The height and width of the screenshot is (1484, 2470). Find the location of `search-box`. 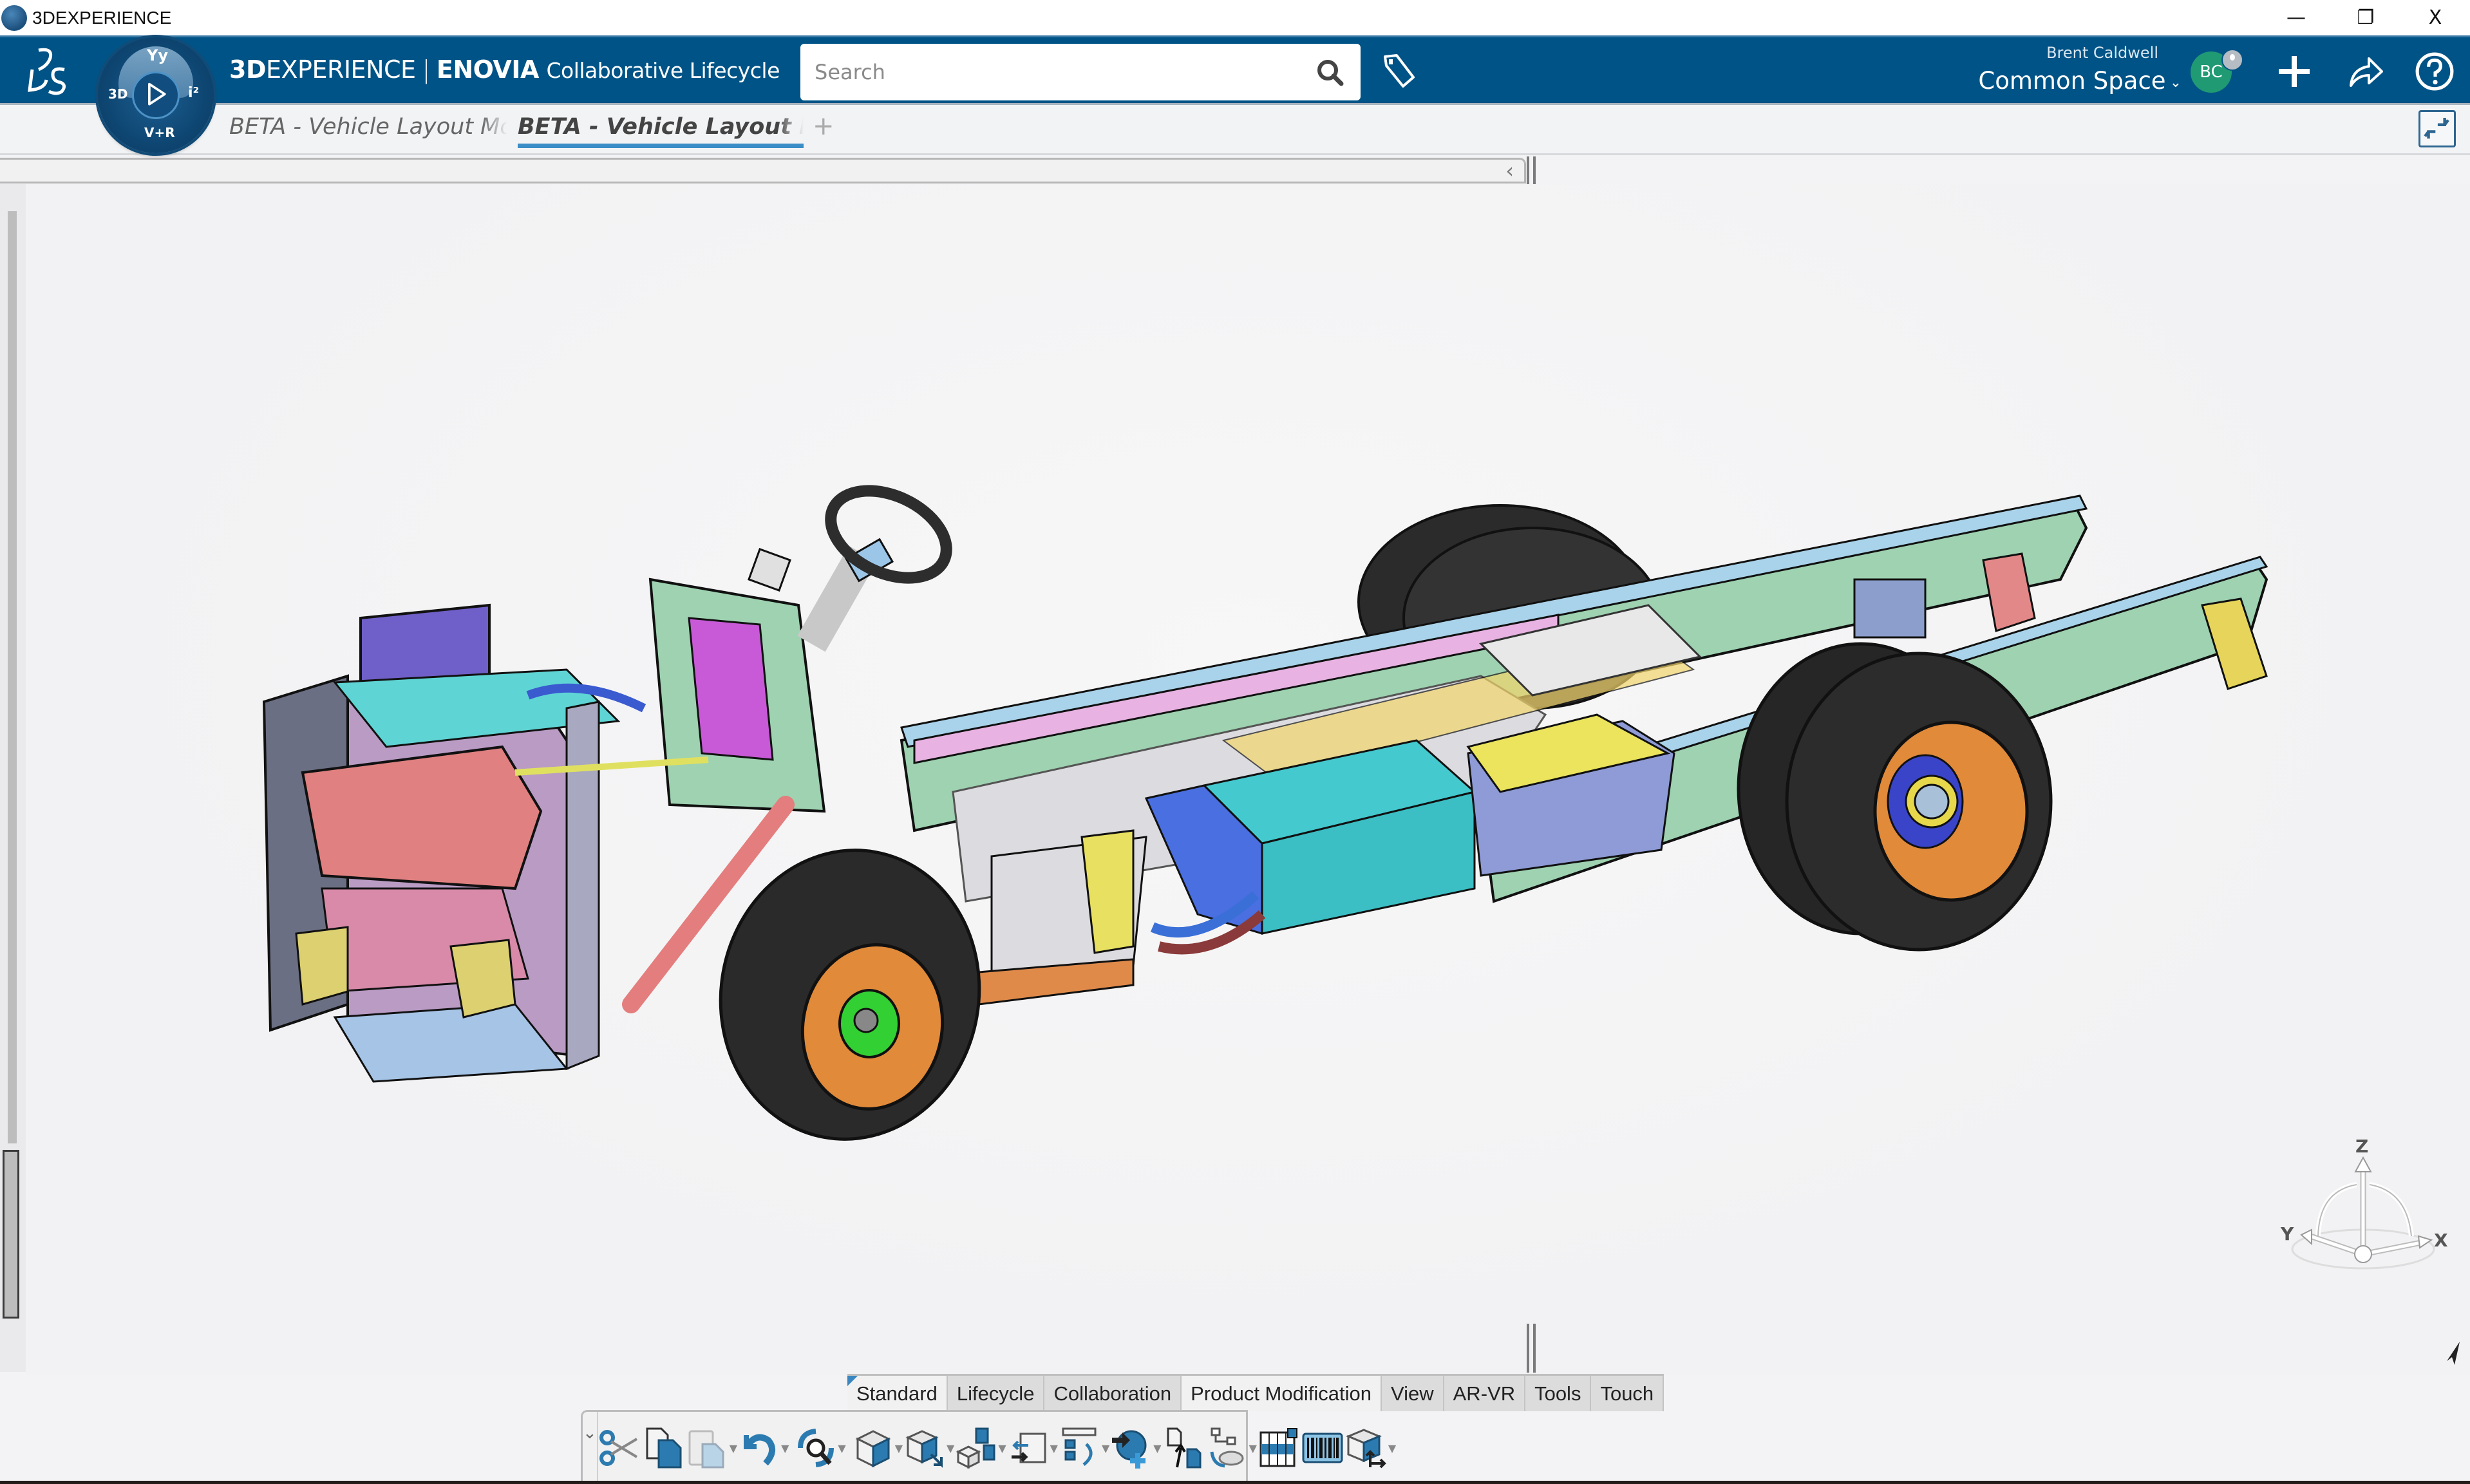

search-box is located at coordinates (1081, 72).